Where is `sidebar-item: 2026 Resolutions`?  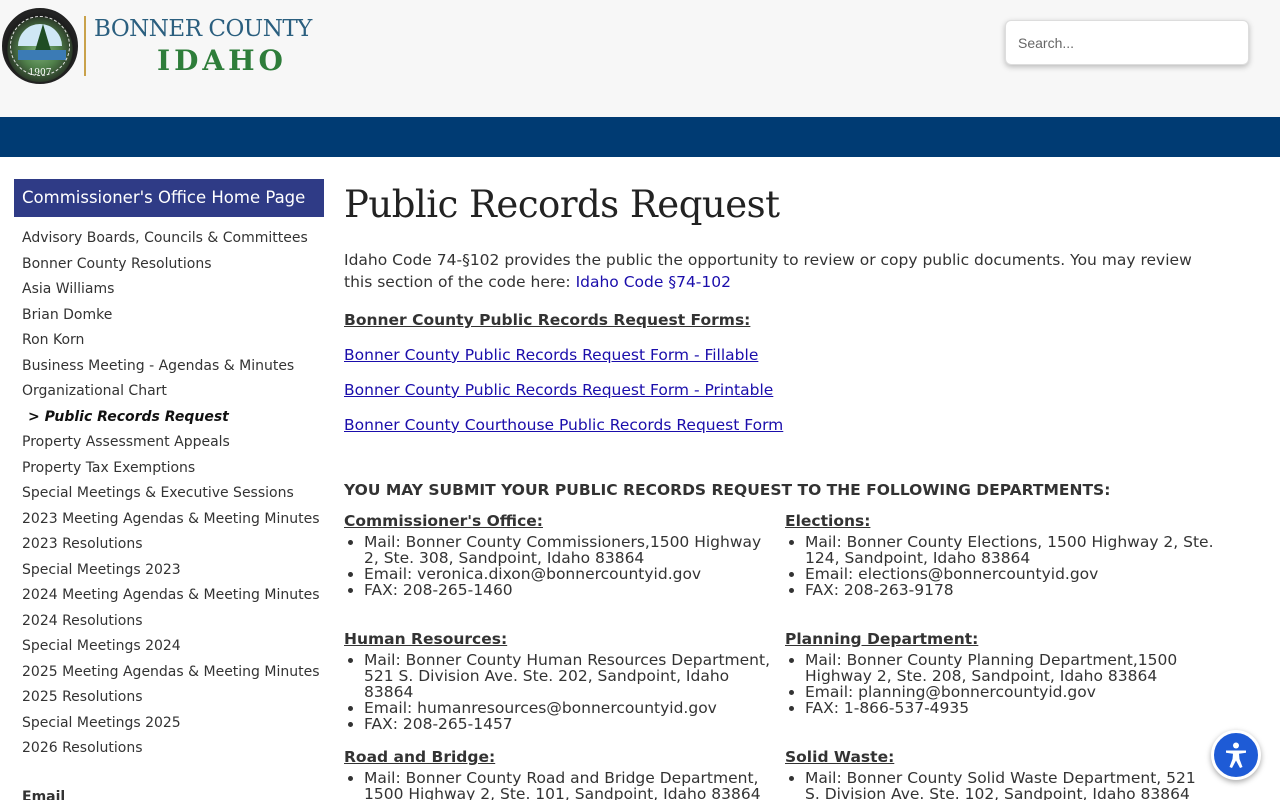
sidebar-item: 2026 Resolutions is located at coordinates (169, 749).